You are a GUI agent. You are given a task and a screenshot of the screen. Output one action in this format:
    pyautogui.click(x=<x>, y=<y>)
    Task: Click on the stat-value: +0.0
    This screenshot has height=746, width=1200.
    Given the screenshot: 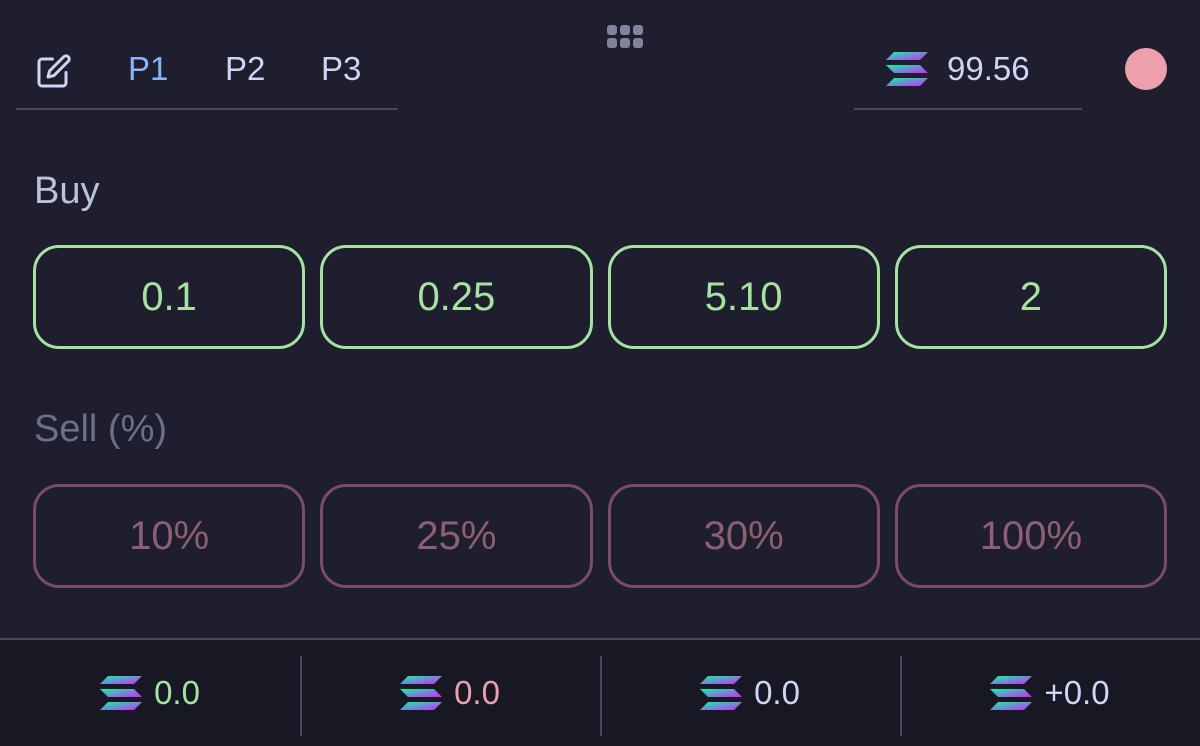 What is the action you would take?
    pyautogui.click(x=1077, y=692)
    